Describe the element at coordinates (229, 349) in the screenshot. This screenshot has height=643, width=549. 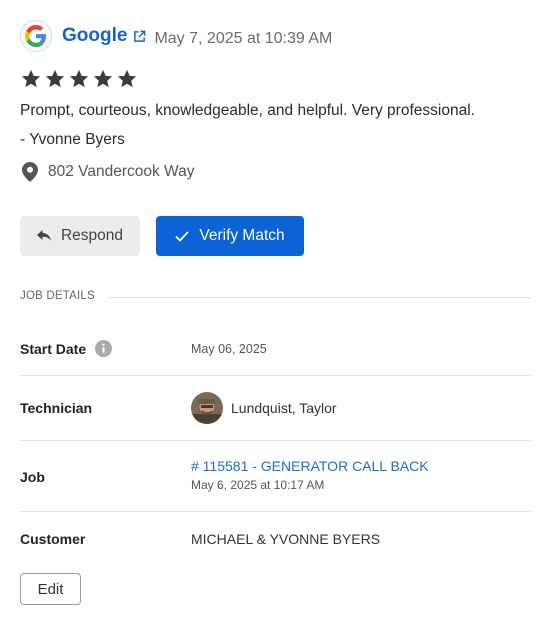
I see `start-date-value: May 06, 2025` at that location.